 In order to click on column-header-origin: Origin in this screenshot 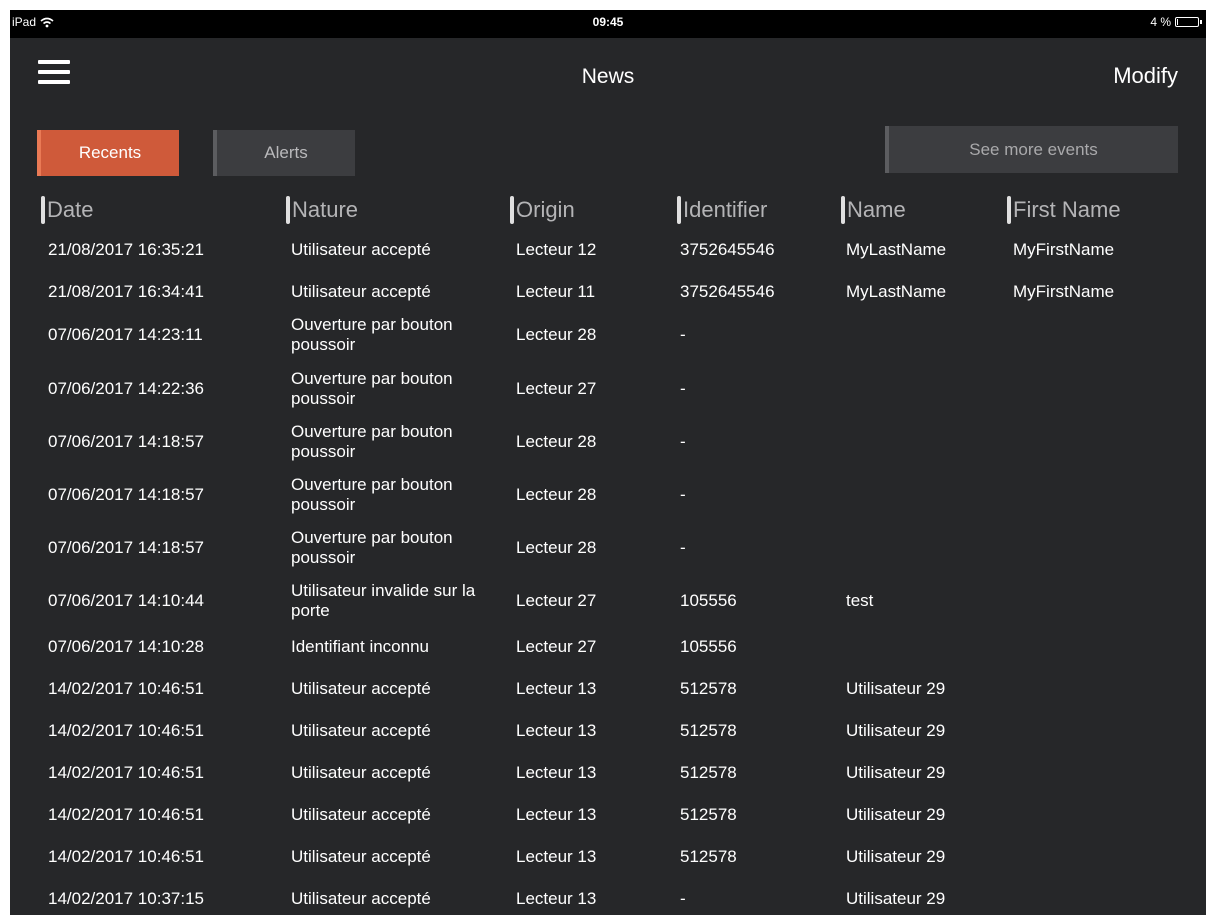, I will do `click(542, 210)`.